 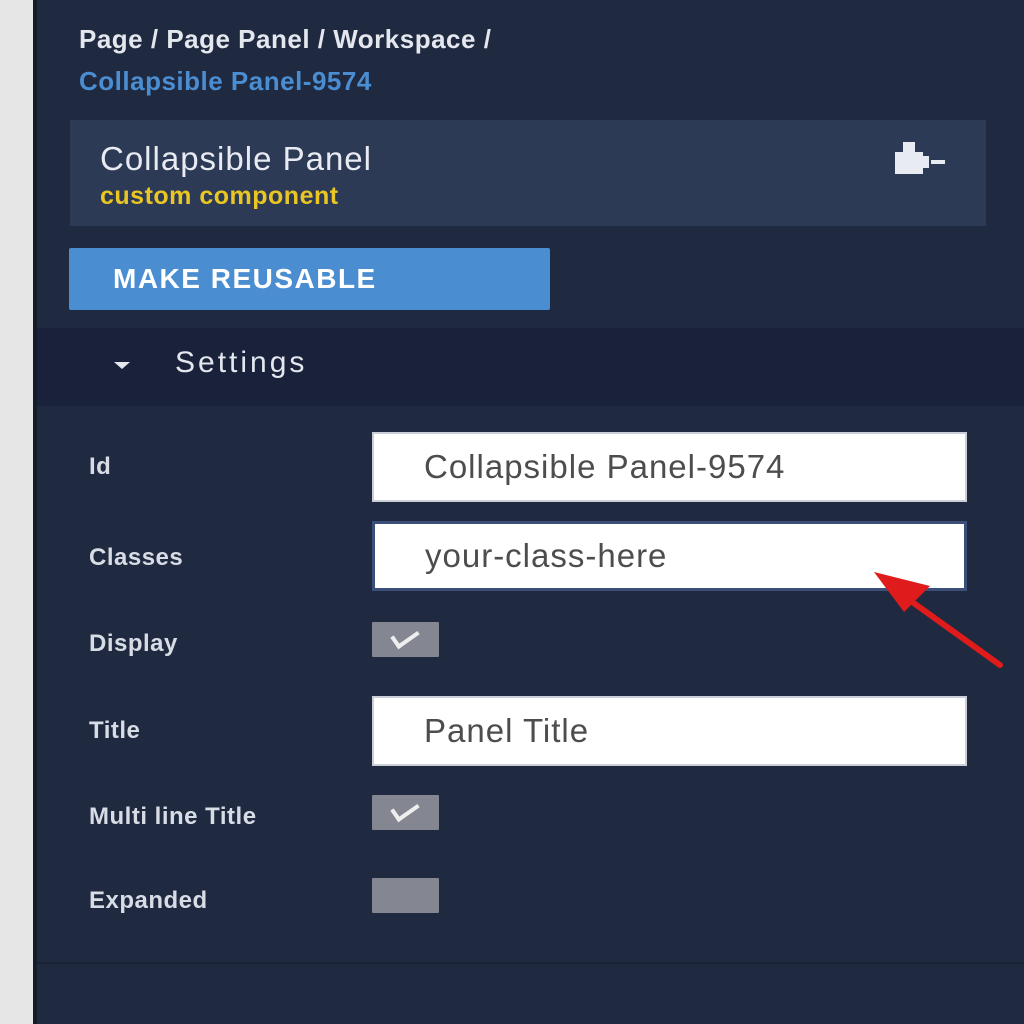 I want to click on section-divider, so click(x=530, y=963).